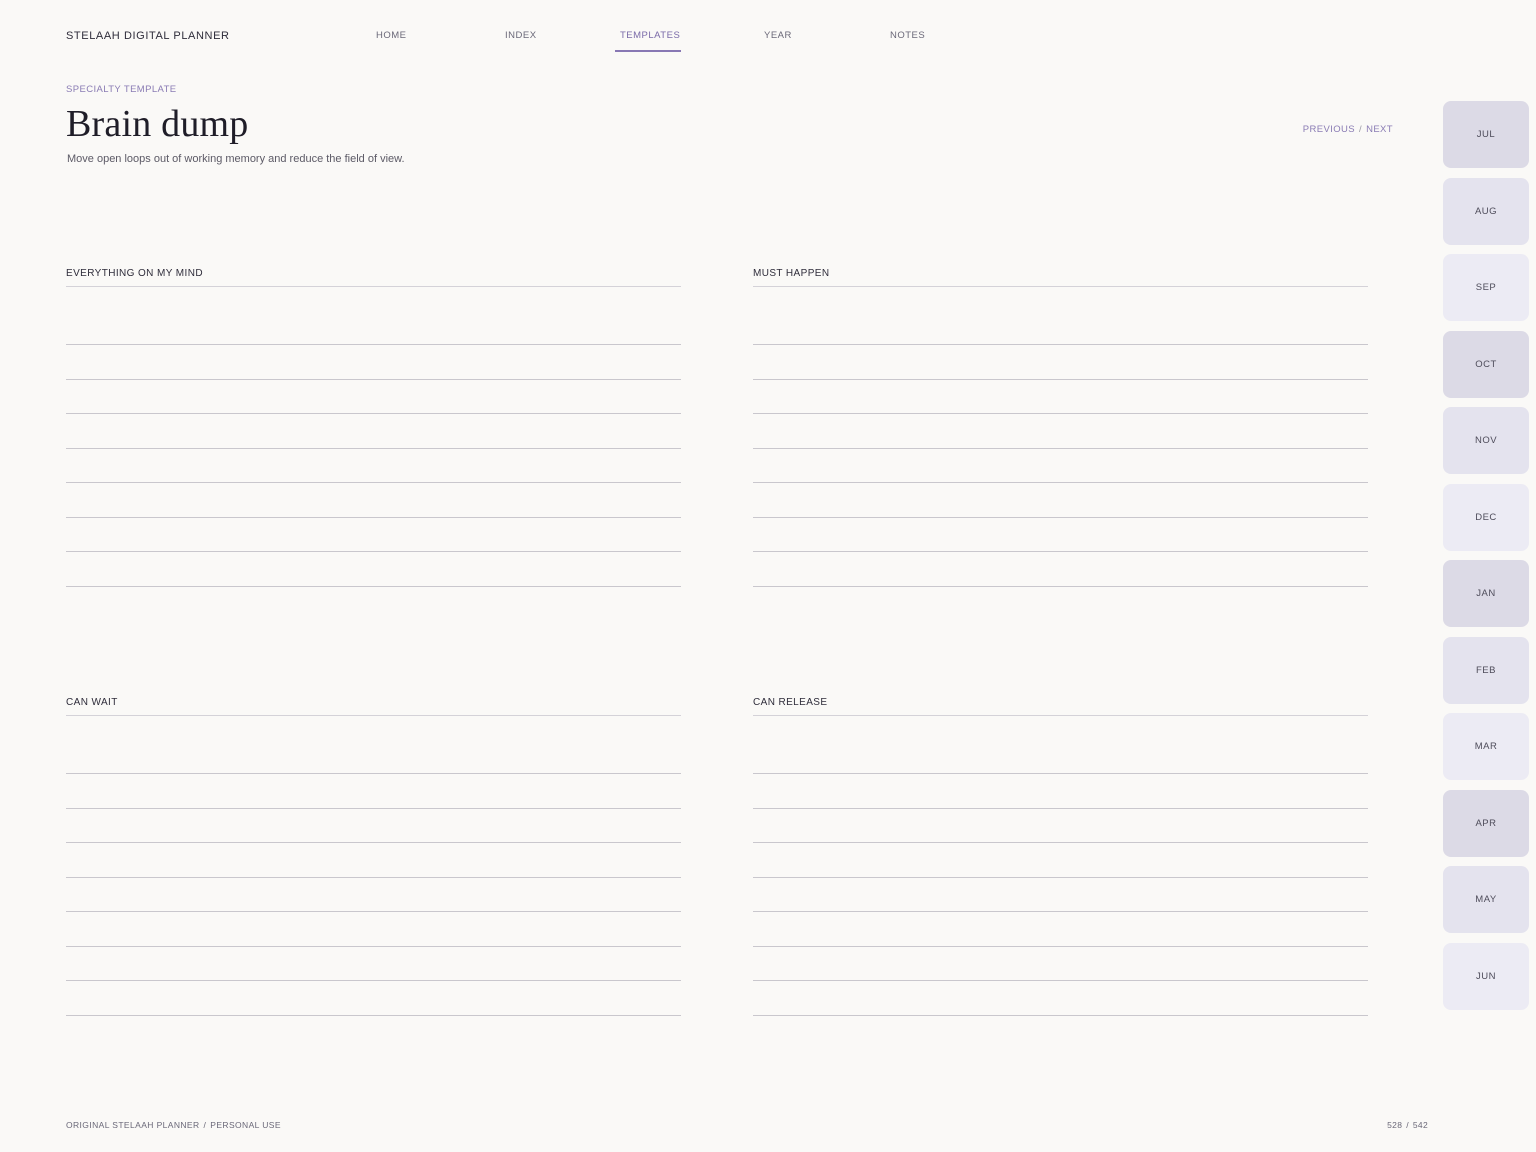 The image size is (1536, 1152). I want to click on previous-link: PREVIOUS, so click(1329, 129).